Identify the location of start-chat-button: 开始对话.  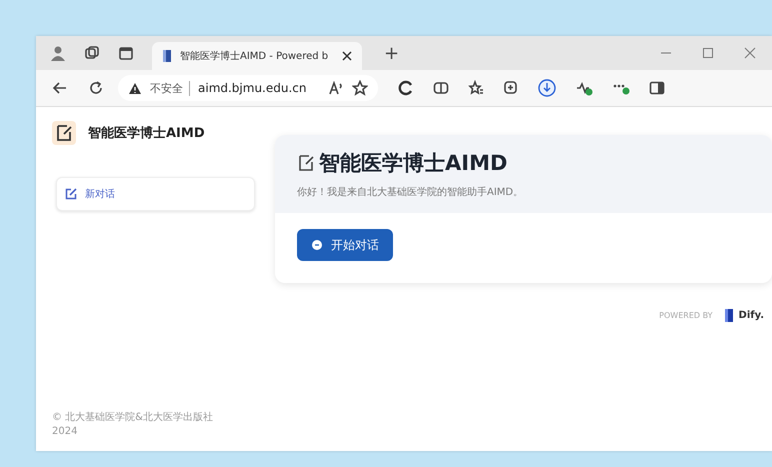
(345, 245).